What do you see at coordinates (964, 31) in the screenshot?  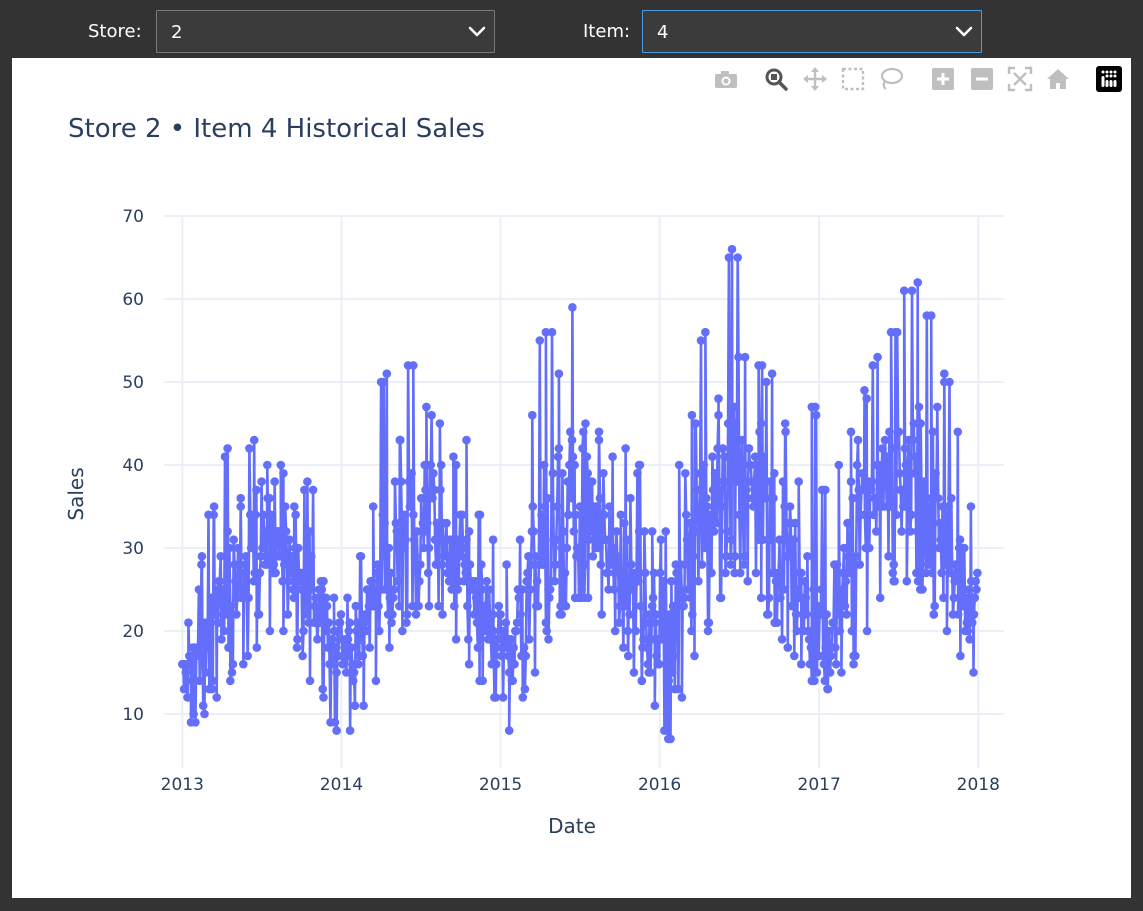 I see `chevron-down-icon` at bounding box center [964, 31].